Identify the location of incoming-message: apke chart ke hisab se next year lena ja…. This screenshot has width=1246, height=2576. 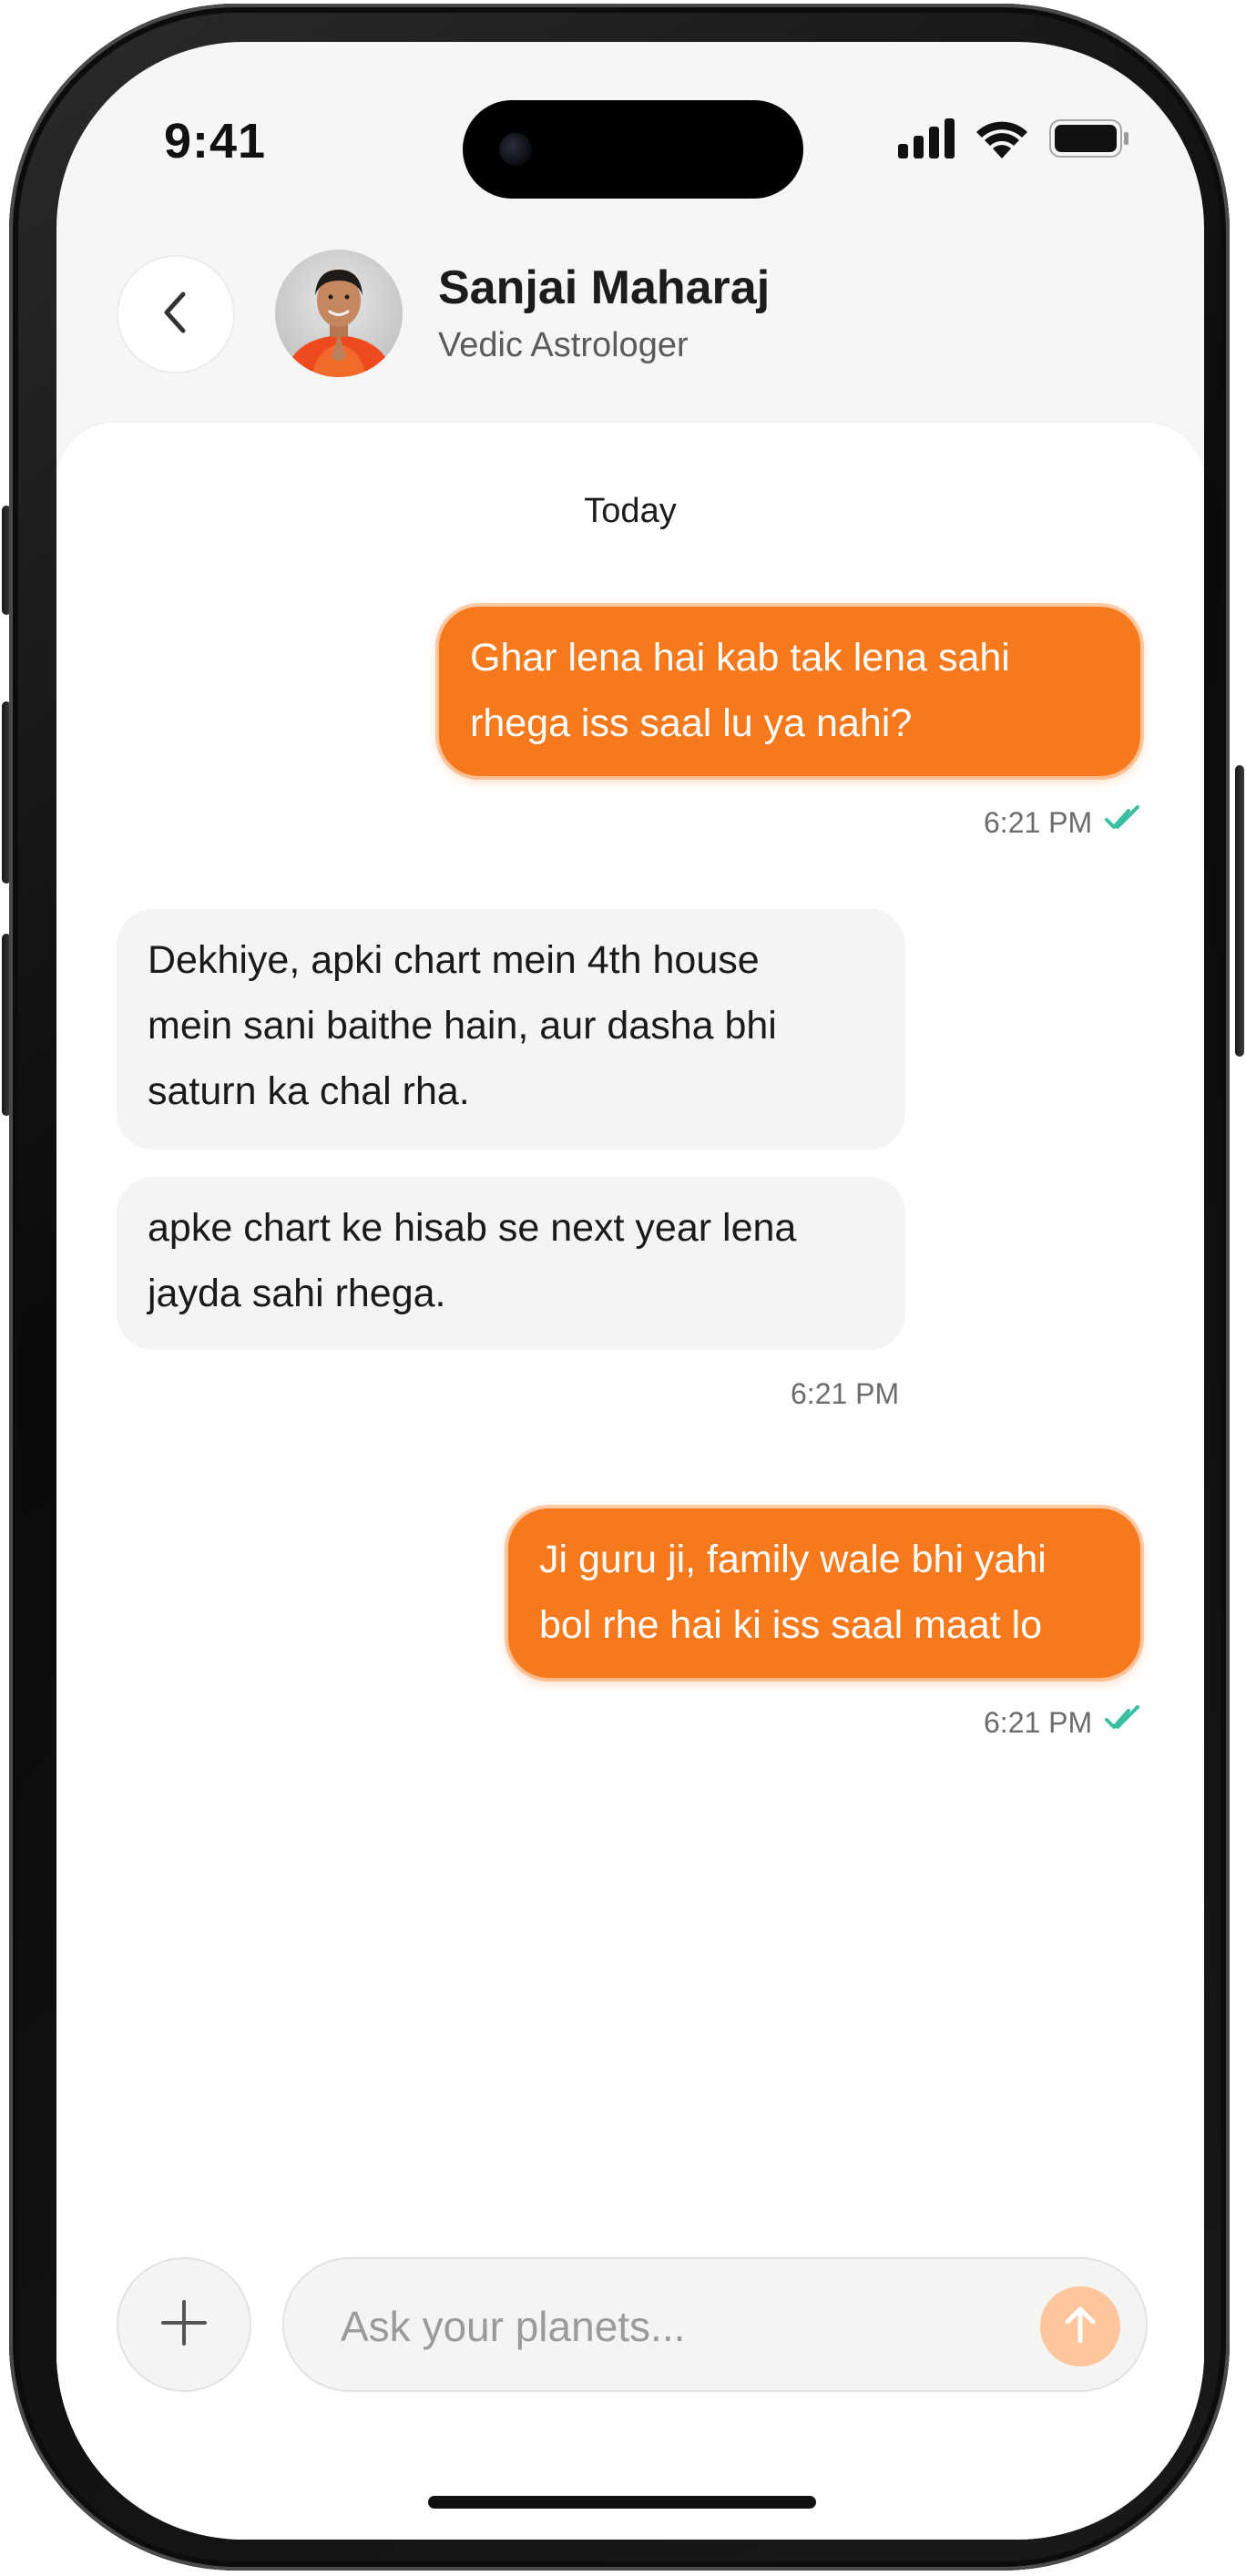
(511, 1263).